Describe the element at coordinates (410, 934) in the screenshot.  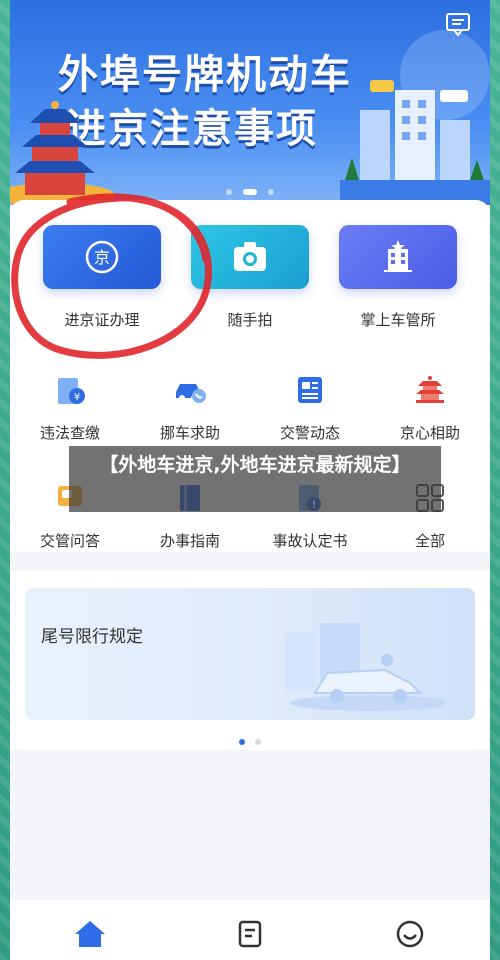
I see `smile-icon` at that location.